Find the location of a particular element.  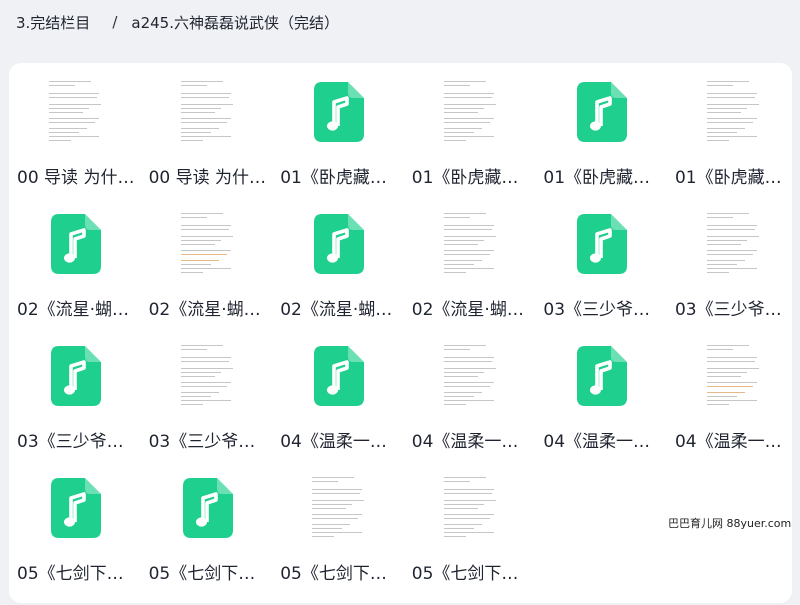

breadcrumb-current: a245.六神磊磊说武侠（完结） is located at coordinates (235, 22).